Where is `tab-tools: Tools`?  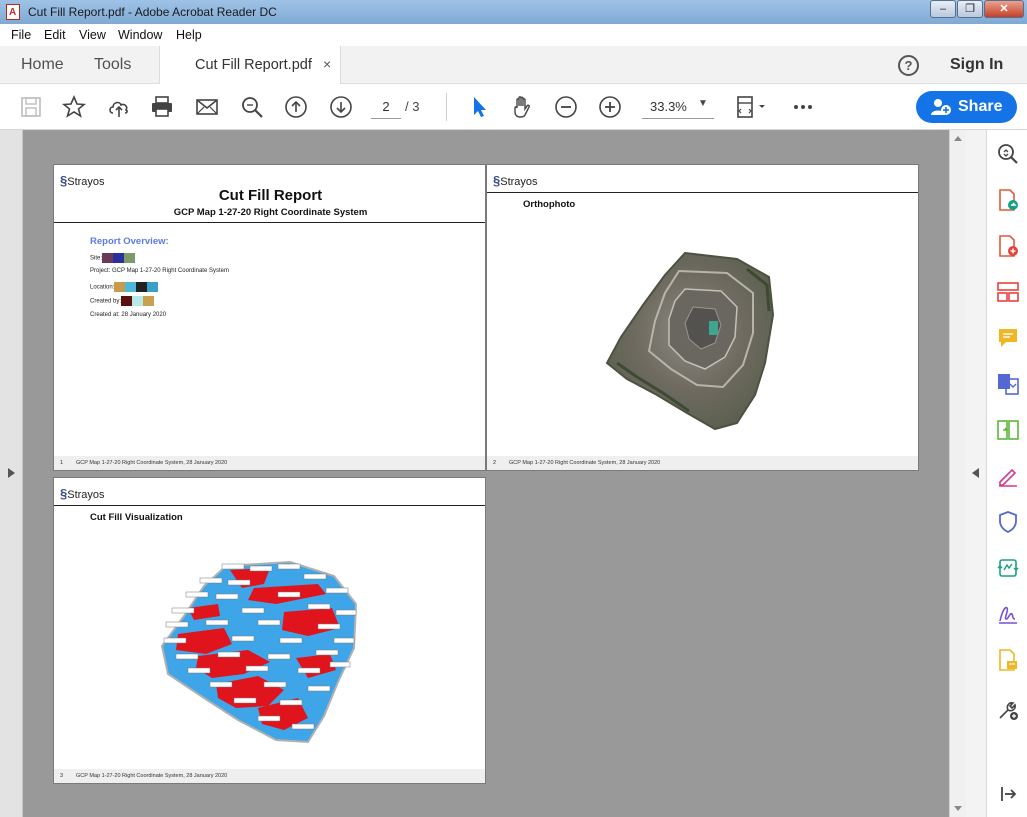 tab-tools: Tools is located at coordinates (112, 65).